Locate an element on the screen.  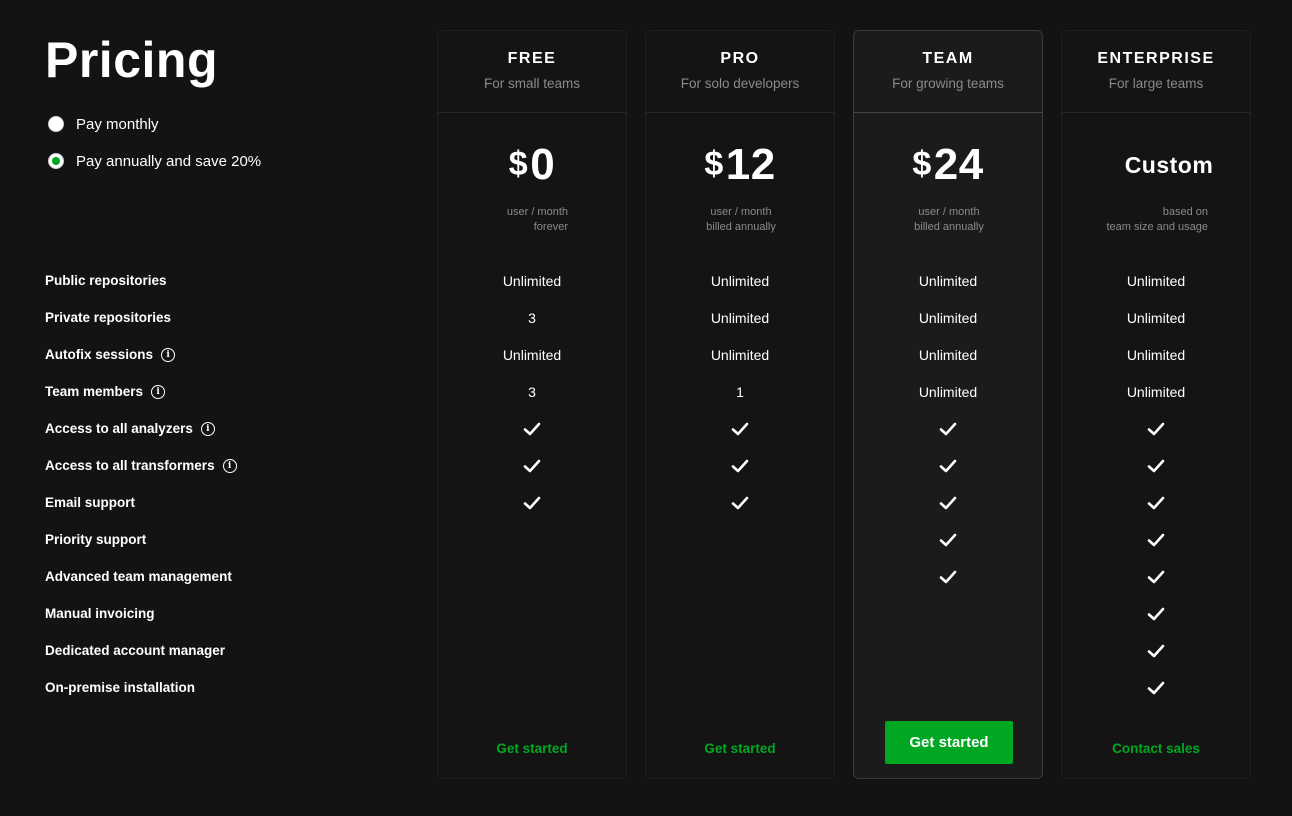
price-block: $0 user / month forever is located at coordinates (532, 187).